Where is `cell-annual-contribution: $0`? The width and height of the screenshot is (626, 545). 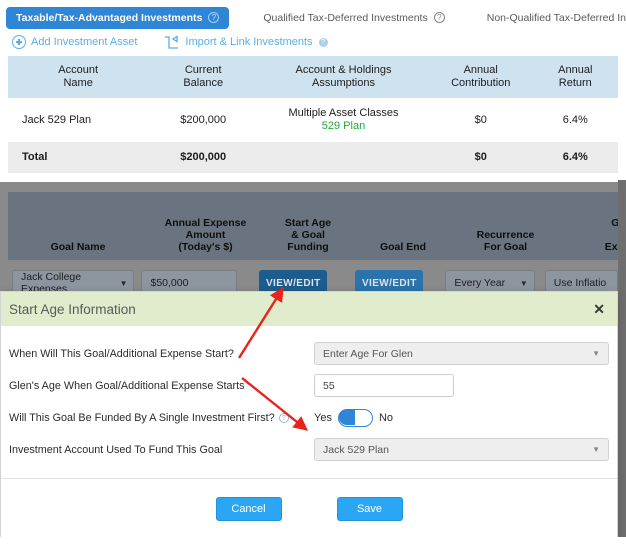
cell-annual-contribution: $0 is located at coordinates (480, 120).